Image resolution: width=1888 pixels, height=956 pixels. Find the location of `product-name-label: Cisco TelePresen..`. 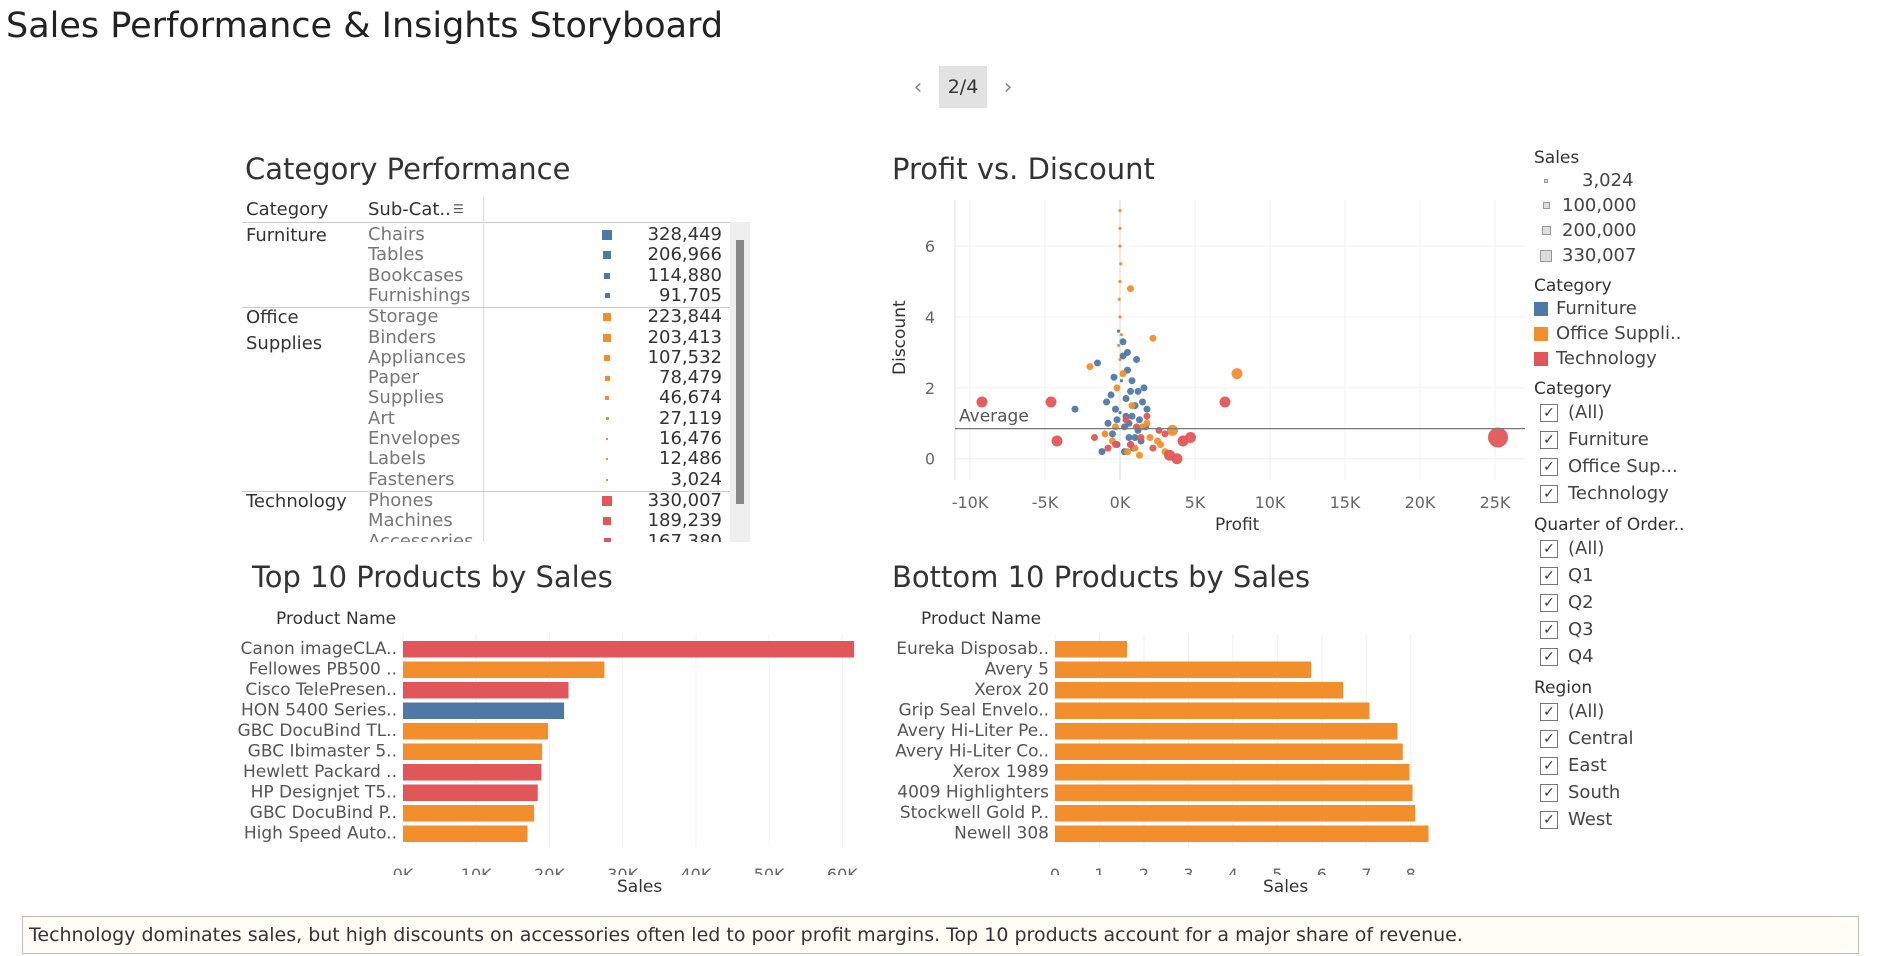

product-name-label: Cisco TelePresen.. is located at coordinates (321, 690).